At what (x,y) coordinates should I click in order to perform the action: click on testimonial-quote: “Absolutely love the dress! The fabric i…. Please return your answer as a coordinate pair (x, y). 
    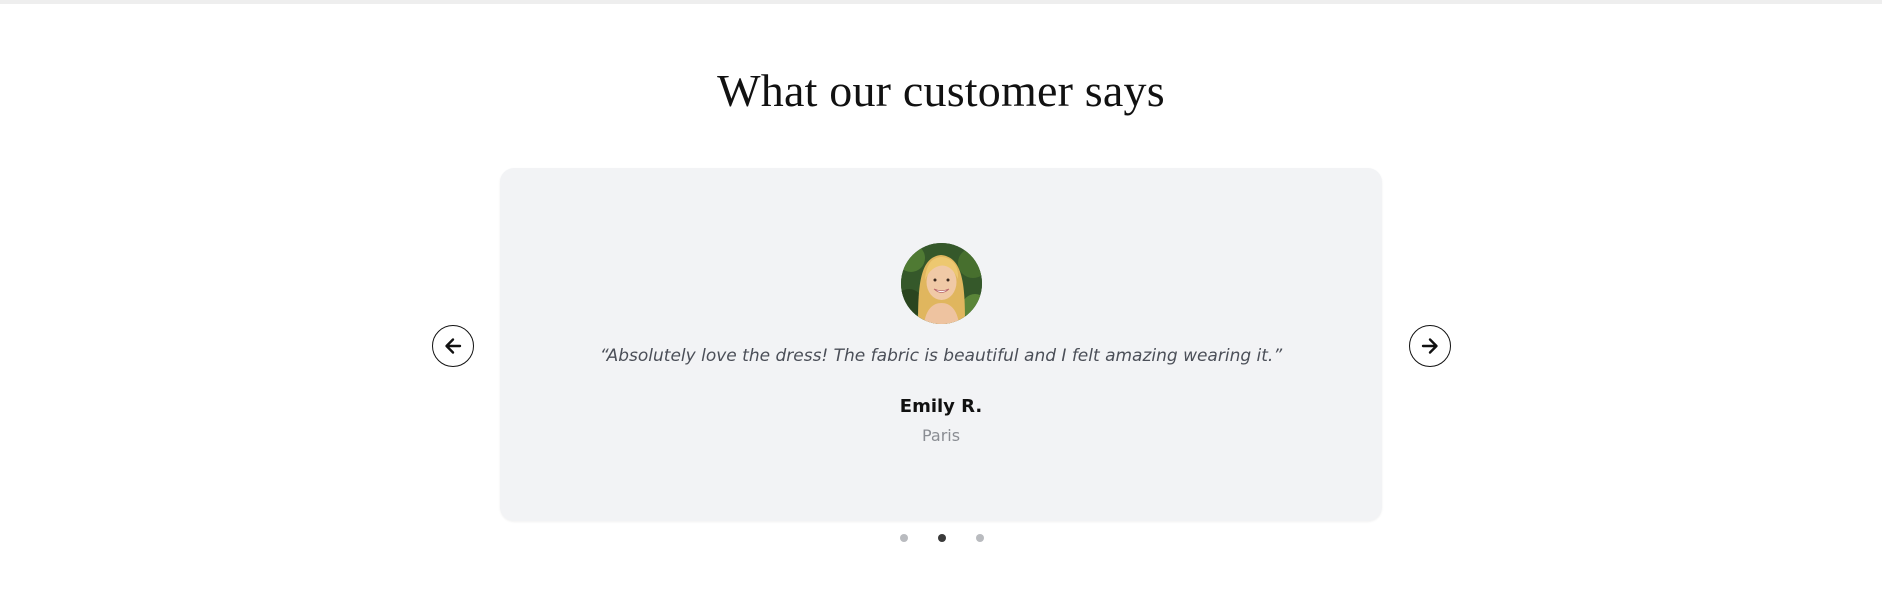
    Looking at the image, I should click on (941, 356).